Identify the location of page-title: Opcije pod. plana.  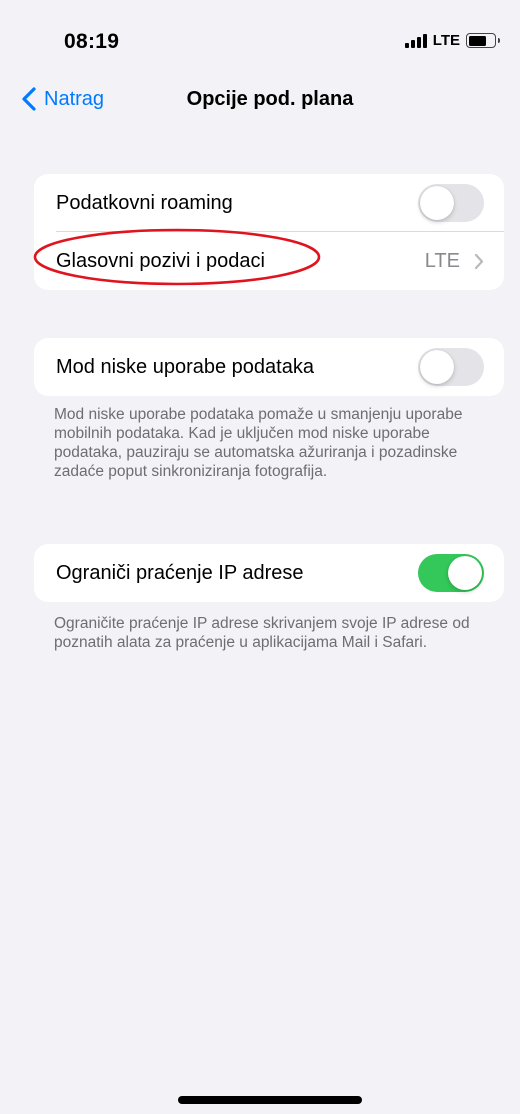
(270, 99).